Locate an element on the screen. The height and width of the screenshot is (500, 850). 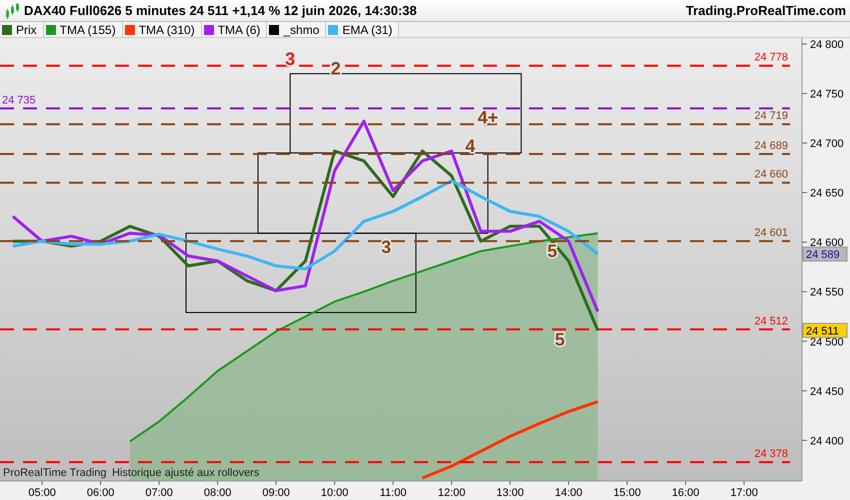
rollover-note: Historique ajusté aux rollovers is located at coordinates (186, 473).